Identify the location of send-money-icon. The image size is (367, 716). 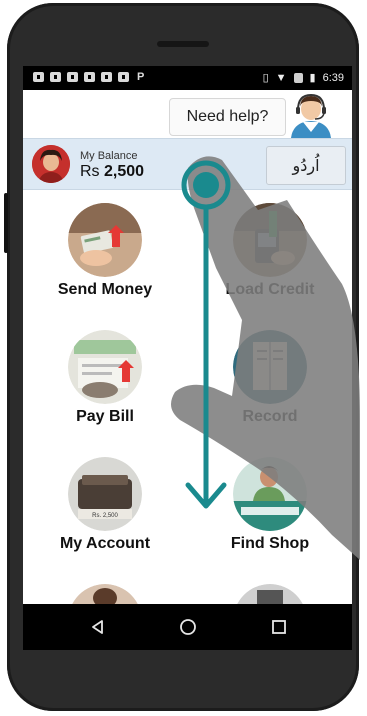
(105, 240).